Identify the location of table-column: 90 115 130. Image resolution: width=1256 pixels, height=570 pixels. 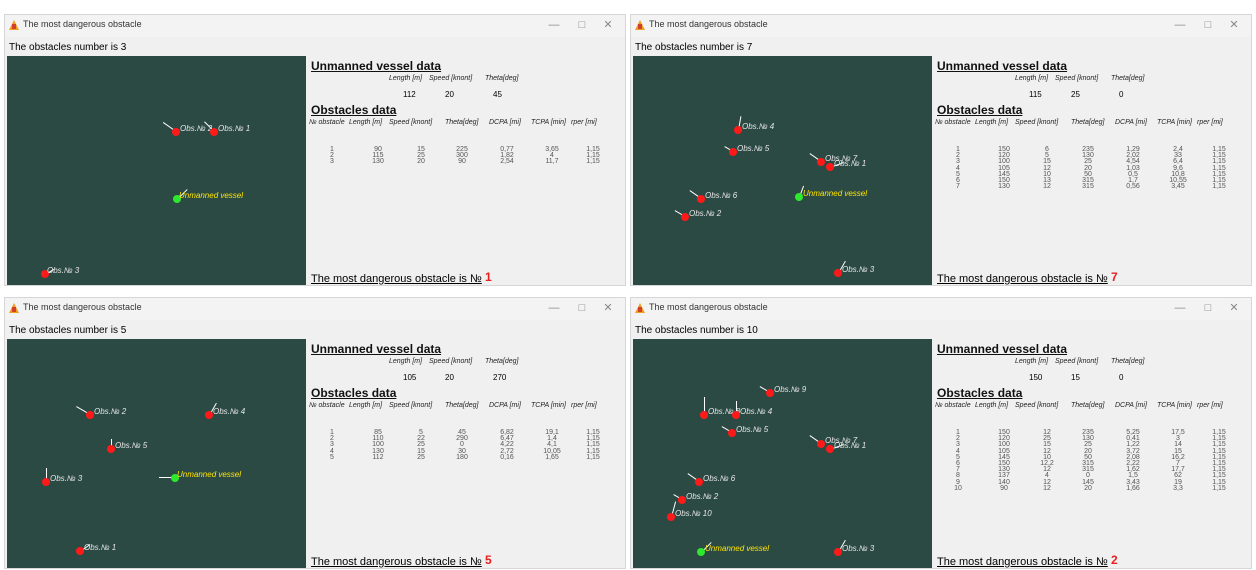
(378, 156).